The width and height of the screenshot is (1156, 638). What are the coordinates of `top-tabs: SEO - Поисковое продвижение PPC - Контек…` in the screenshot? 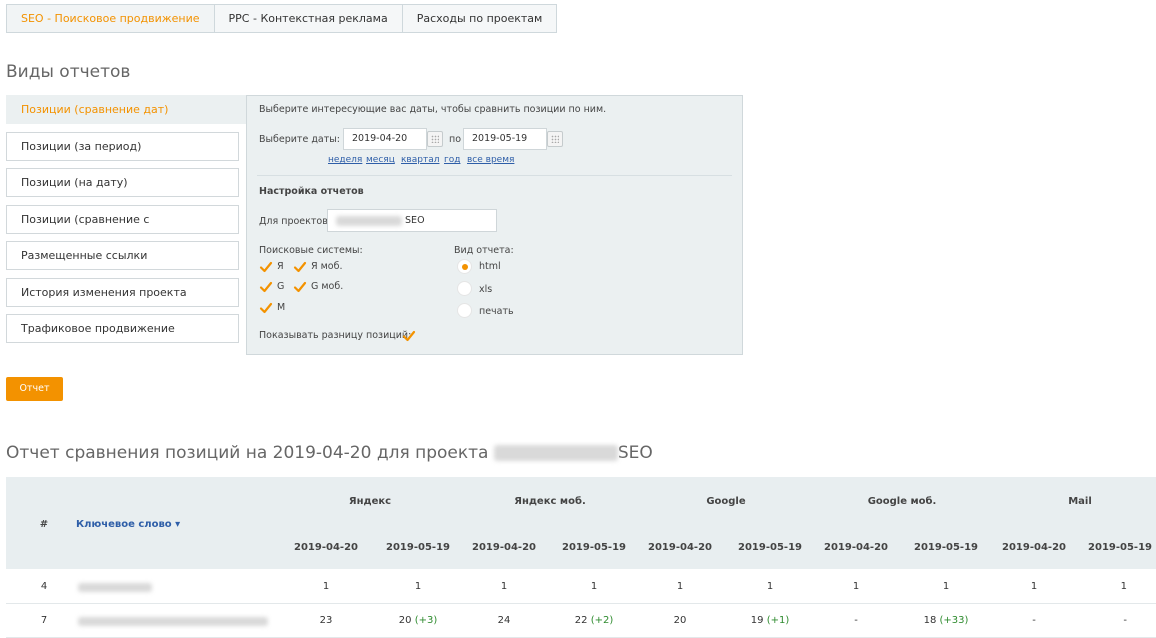 It's located at (282, 18).